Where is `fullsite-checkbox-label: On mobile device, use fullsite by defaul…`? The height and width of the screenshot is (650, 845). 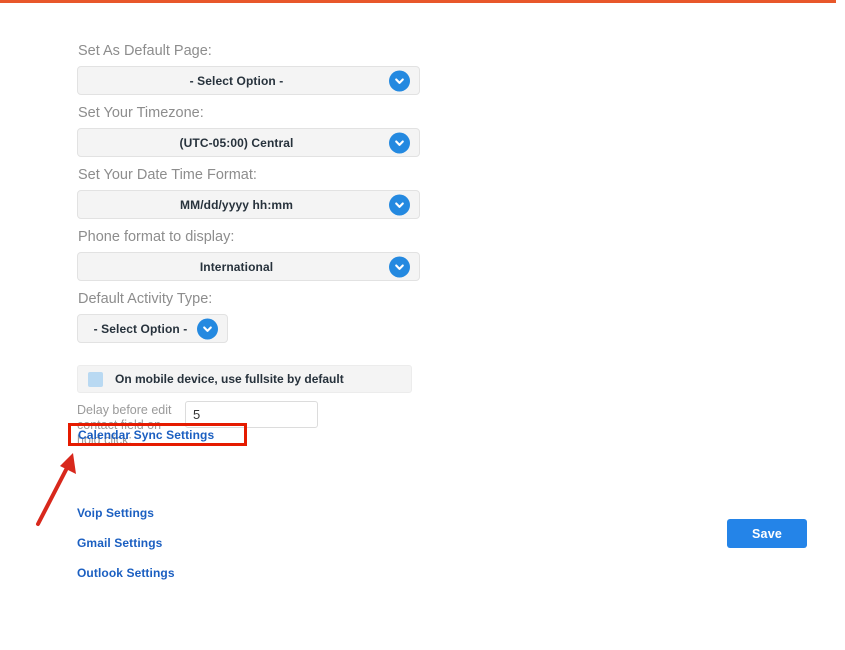 fullsite-checkbox-label: On mobile device, use fullsite by defaul… is located at coordinates (229, 379).